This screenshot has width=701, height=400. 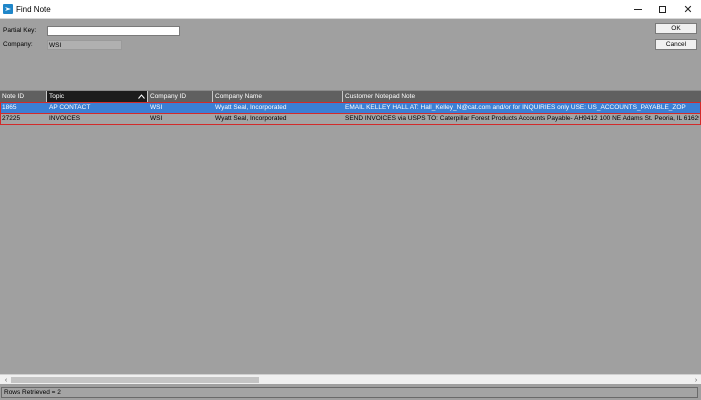 I want to click on status-bar: Rows Retrieved = 2, so click(x=350, y=393).